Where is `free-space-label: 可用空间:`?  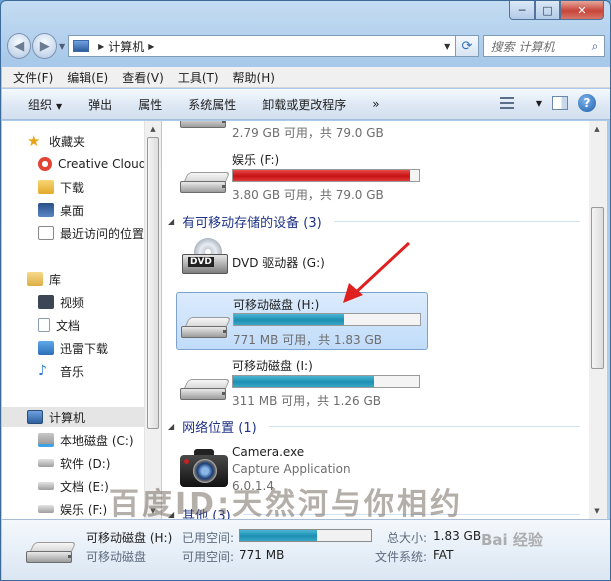
free-space-label: 可用空间: is located at coordinates (208, 557).